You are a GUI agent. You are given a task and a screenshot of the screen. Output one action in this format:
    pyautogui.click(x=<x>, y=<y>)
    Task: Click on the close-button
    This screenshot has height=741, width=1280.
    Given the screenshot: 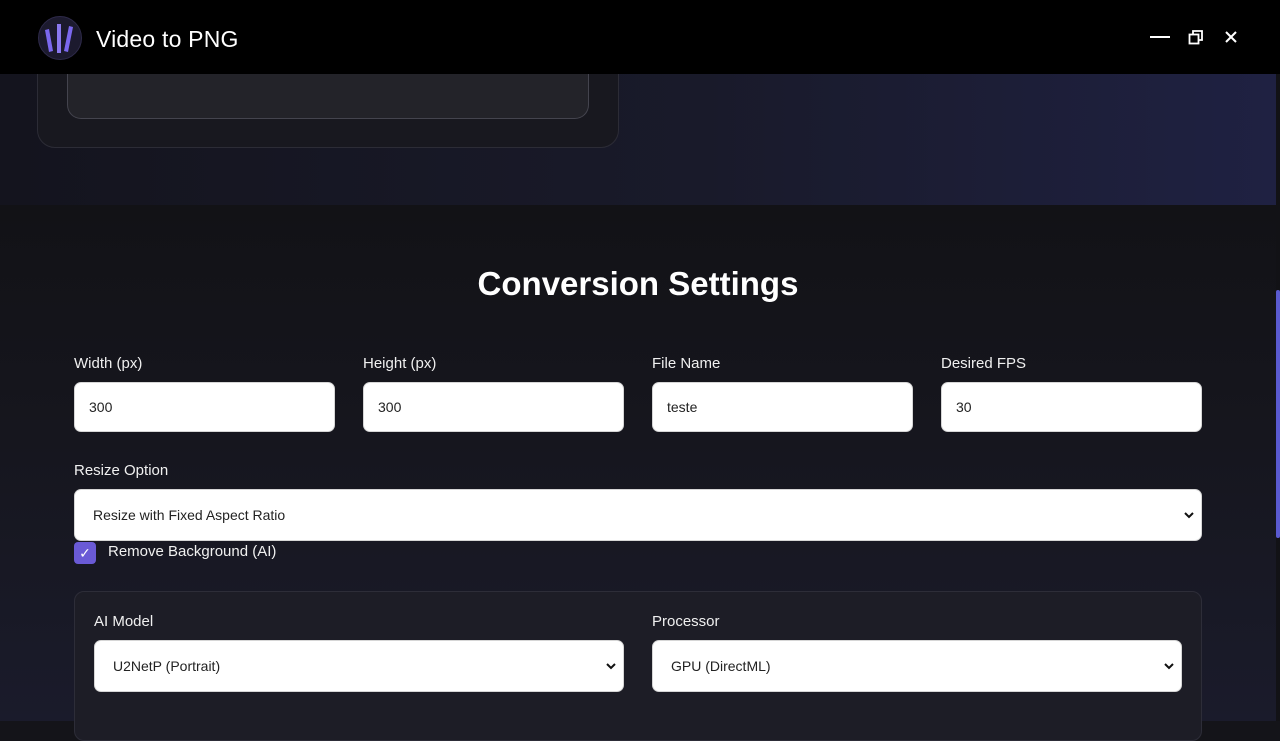 What is the action you would take?
    pyautogui.click(x=1231, y=37)
    